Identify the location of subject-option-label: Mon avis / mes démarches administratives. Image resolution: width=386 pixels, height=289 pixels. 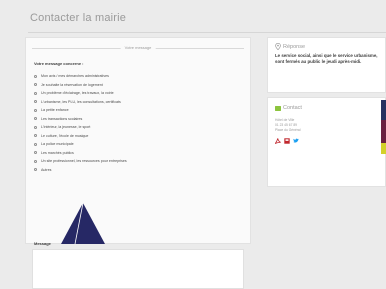
(75, 76).